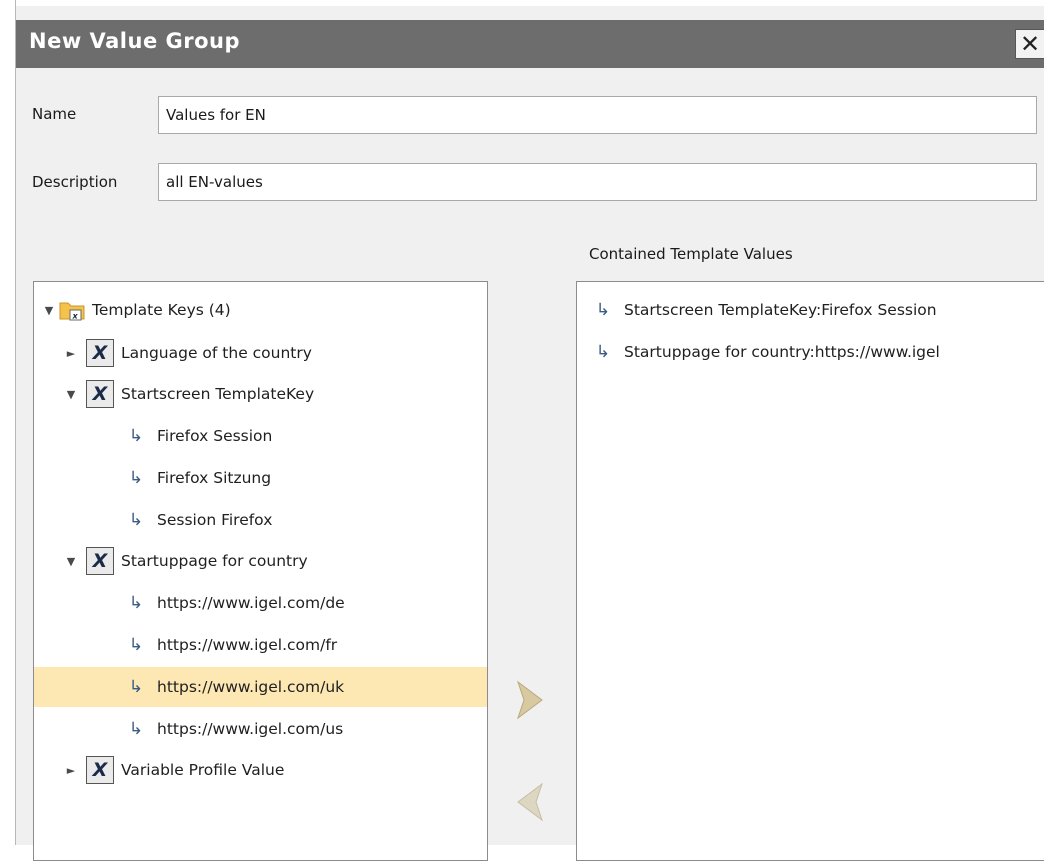  I want to click on tree-value: ↳ Firefox Session, so click(260, 436).